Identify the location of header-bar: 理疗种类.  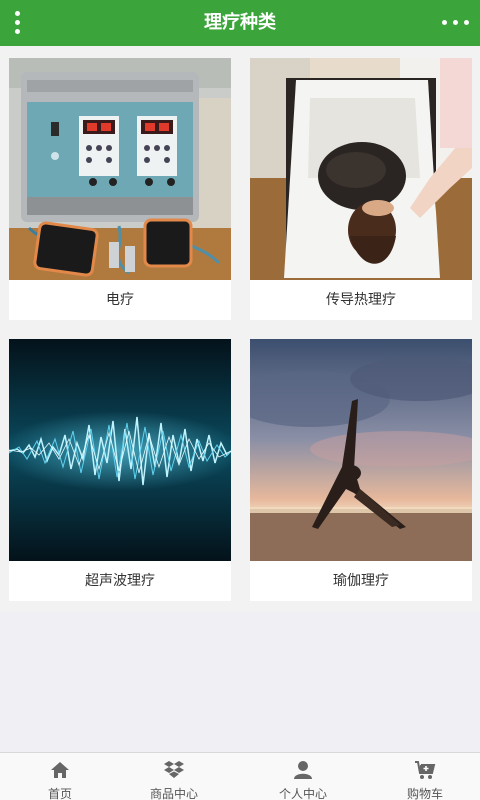
(240, 23).